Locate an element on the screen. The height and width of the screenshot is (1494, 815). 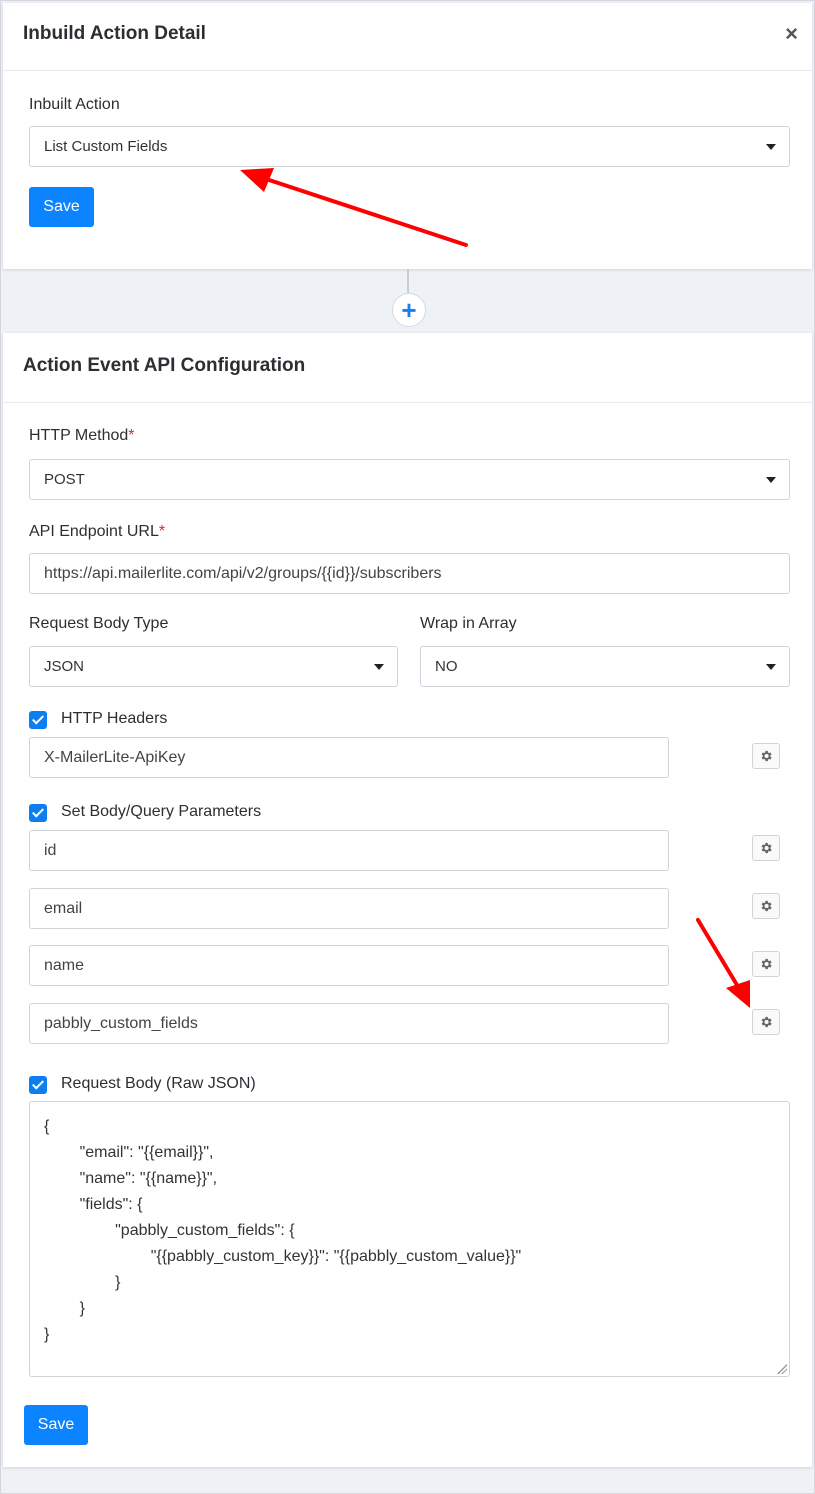
header-key-value: X-MailerLite-ApiKey is located at coordinates (115, 757).